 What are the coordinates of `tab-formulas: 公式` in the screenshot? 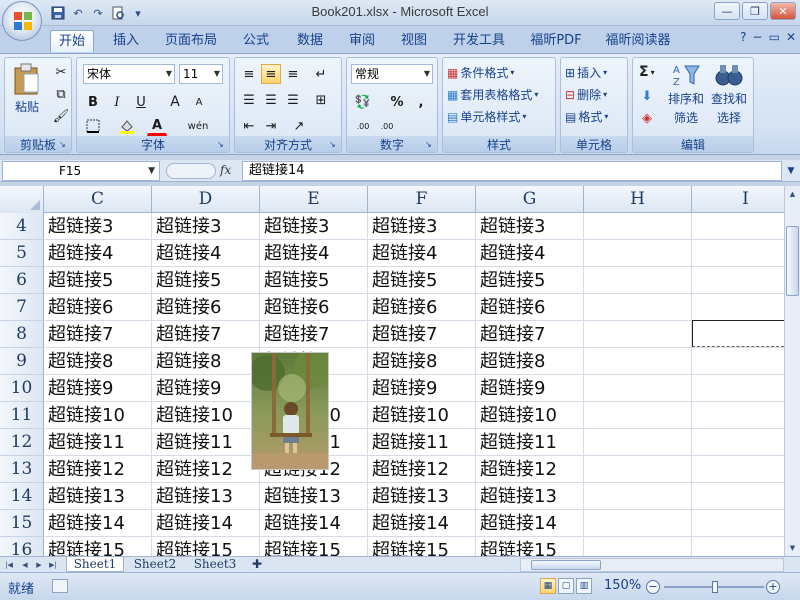 It's located at (256, 41).